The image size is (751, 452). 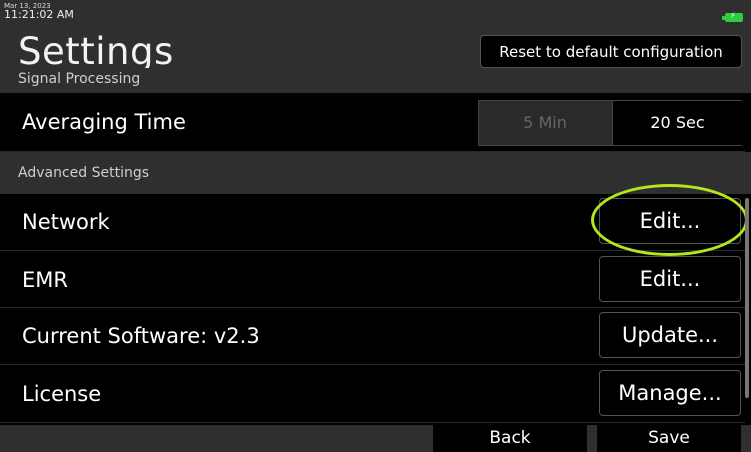 I want to click on save-button: Save, so click(x=669, y=438).